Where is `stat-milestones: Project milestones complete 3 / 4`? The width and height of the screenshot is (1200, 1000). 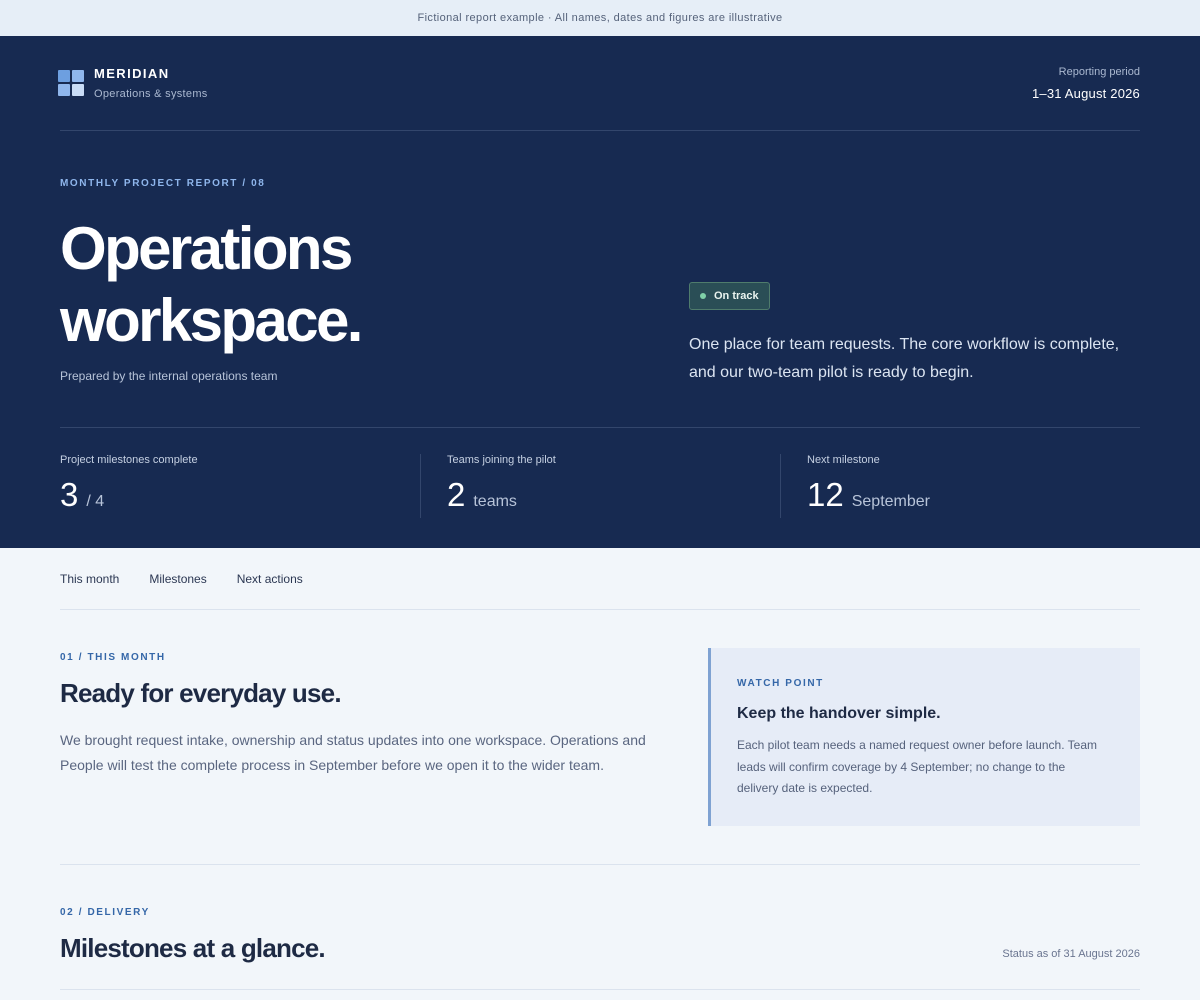
stat-milestones: Project milestones complete 3 / 4 is located at coordinates (240, 501).